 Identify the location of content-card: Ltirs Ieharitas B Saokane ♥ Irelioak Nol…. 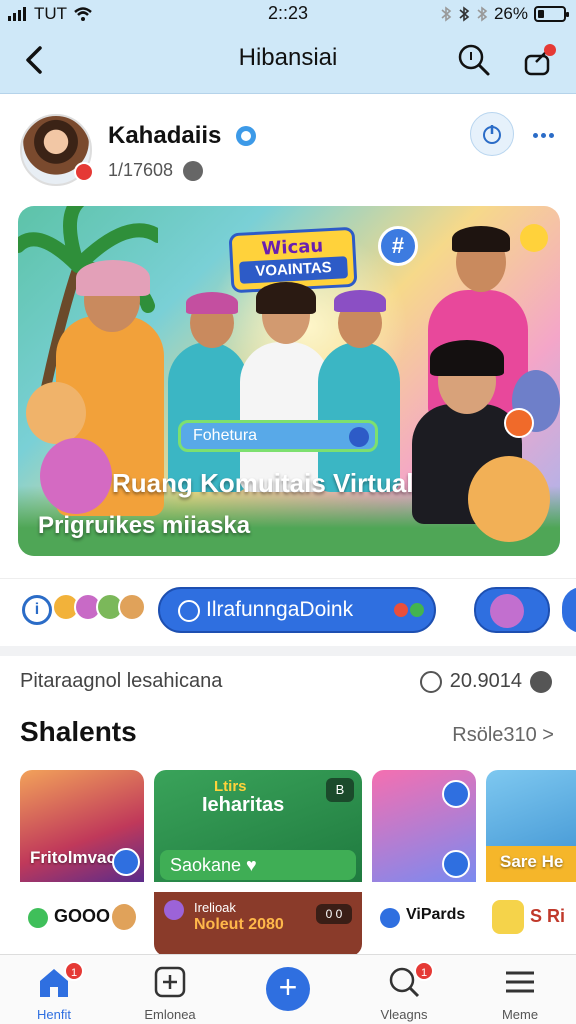
(258, 863).